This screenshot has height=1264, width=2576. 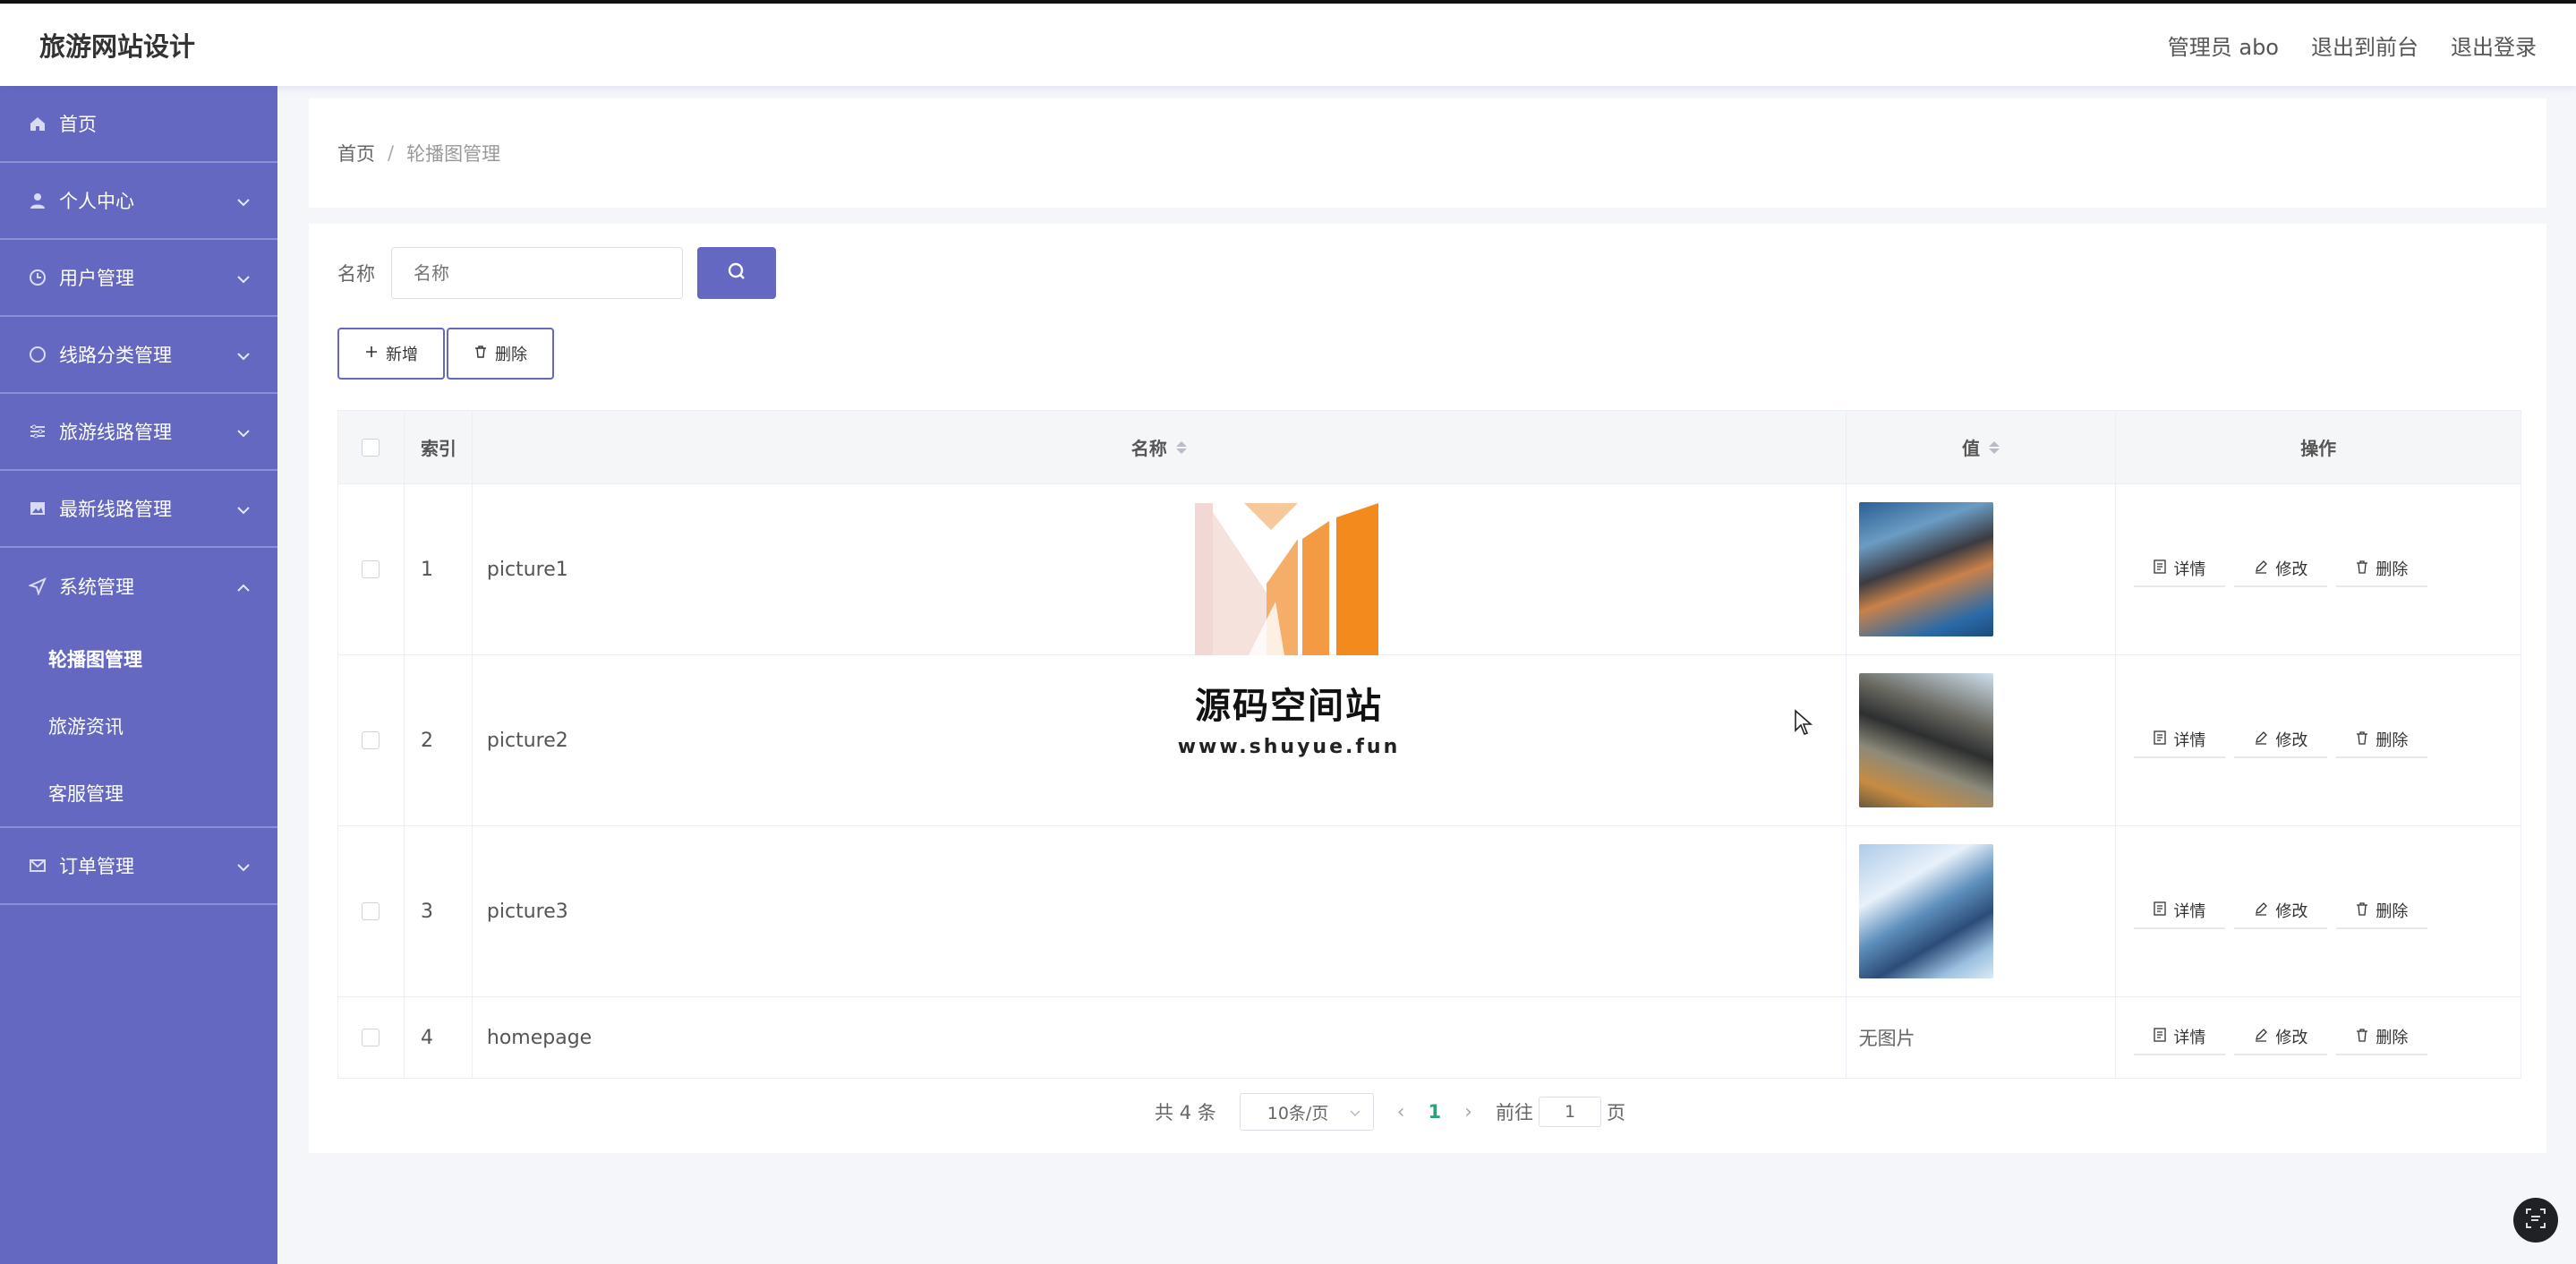 I want to click on system-submenu: 轮播图管理 旅游资讯 客服管理, so click(x=138, y=726).